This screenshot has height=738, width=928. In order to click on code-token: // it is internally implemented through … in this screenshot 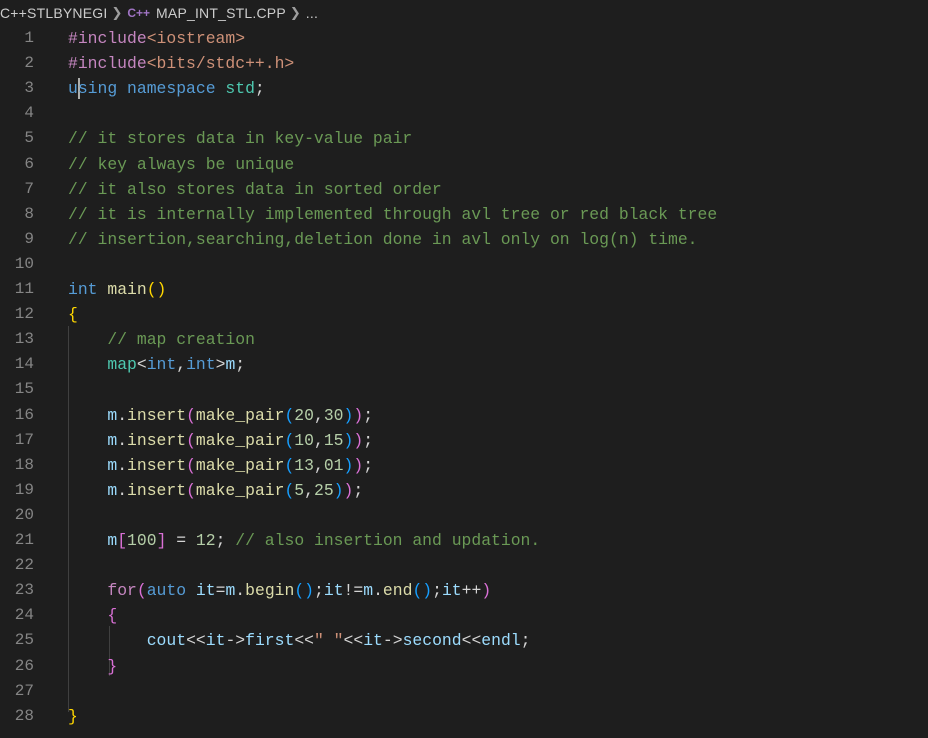, I will do `click(393, 214)`.